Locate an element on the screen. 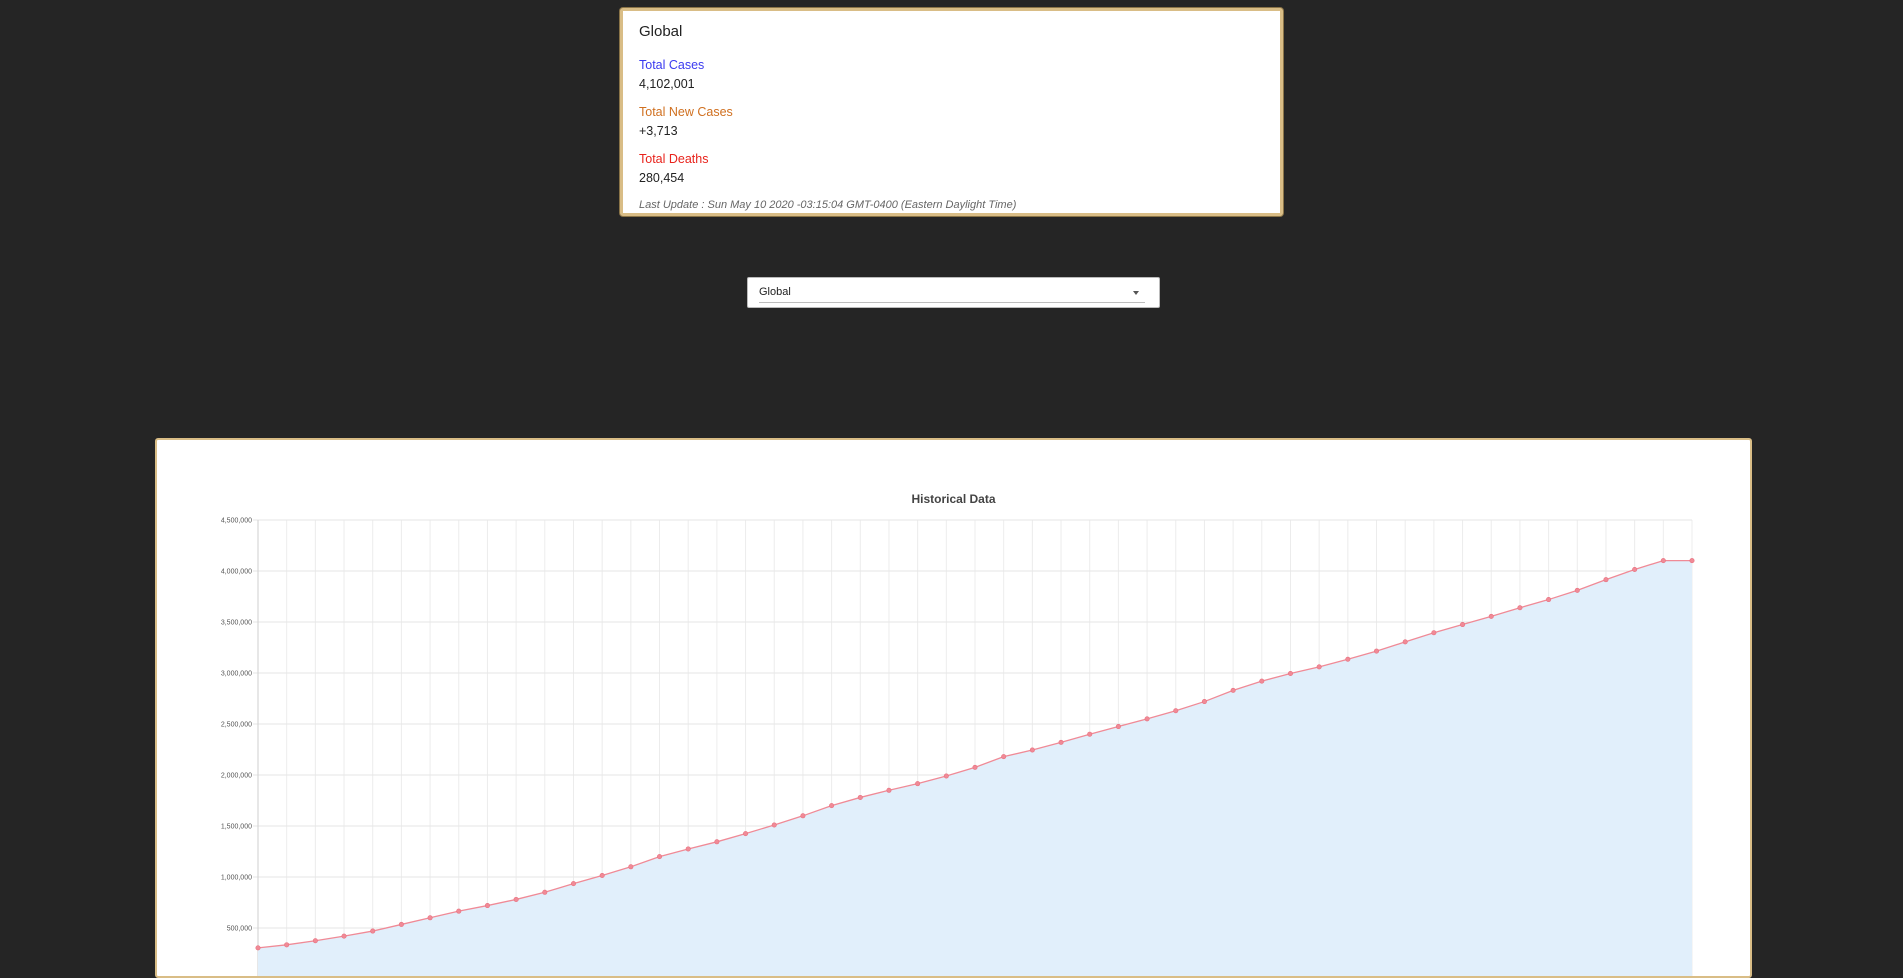 This screenshot has width=1903, height=978. y-tick-label: 2,500,000 is located at coordinates (236, 725).